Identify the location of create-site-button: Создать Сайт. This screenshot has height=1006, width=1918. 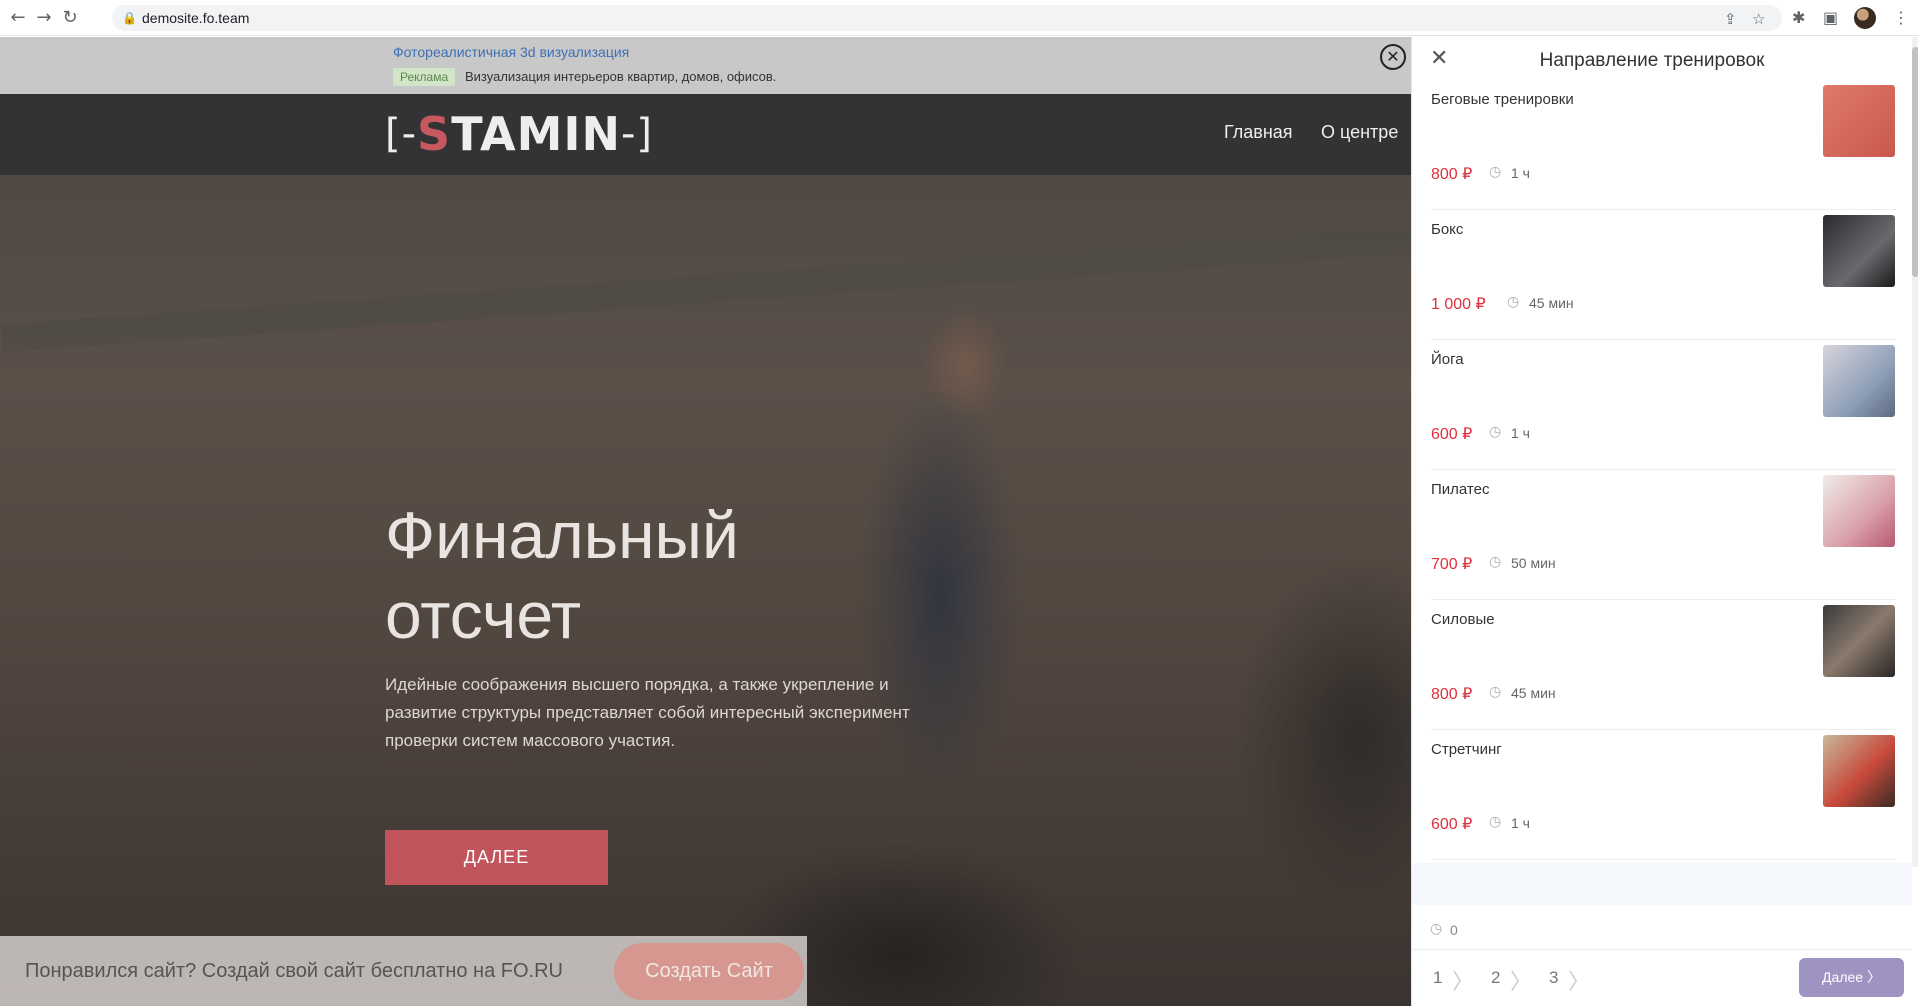
(709, 971).